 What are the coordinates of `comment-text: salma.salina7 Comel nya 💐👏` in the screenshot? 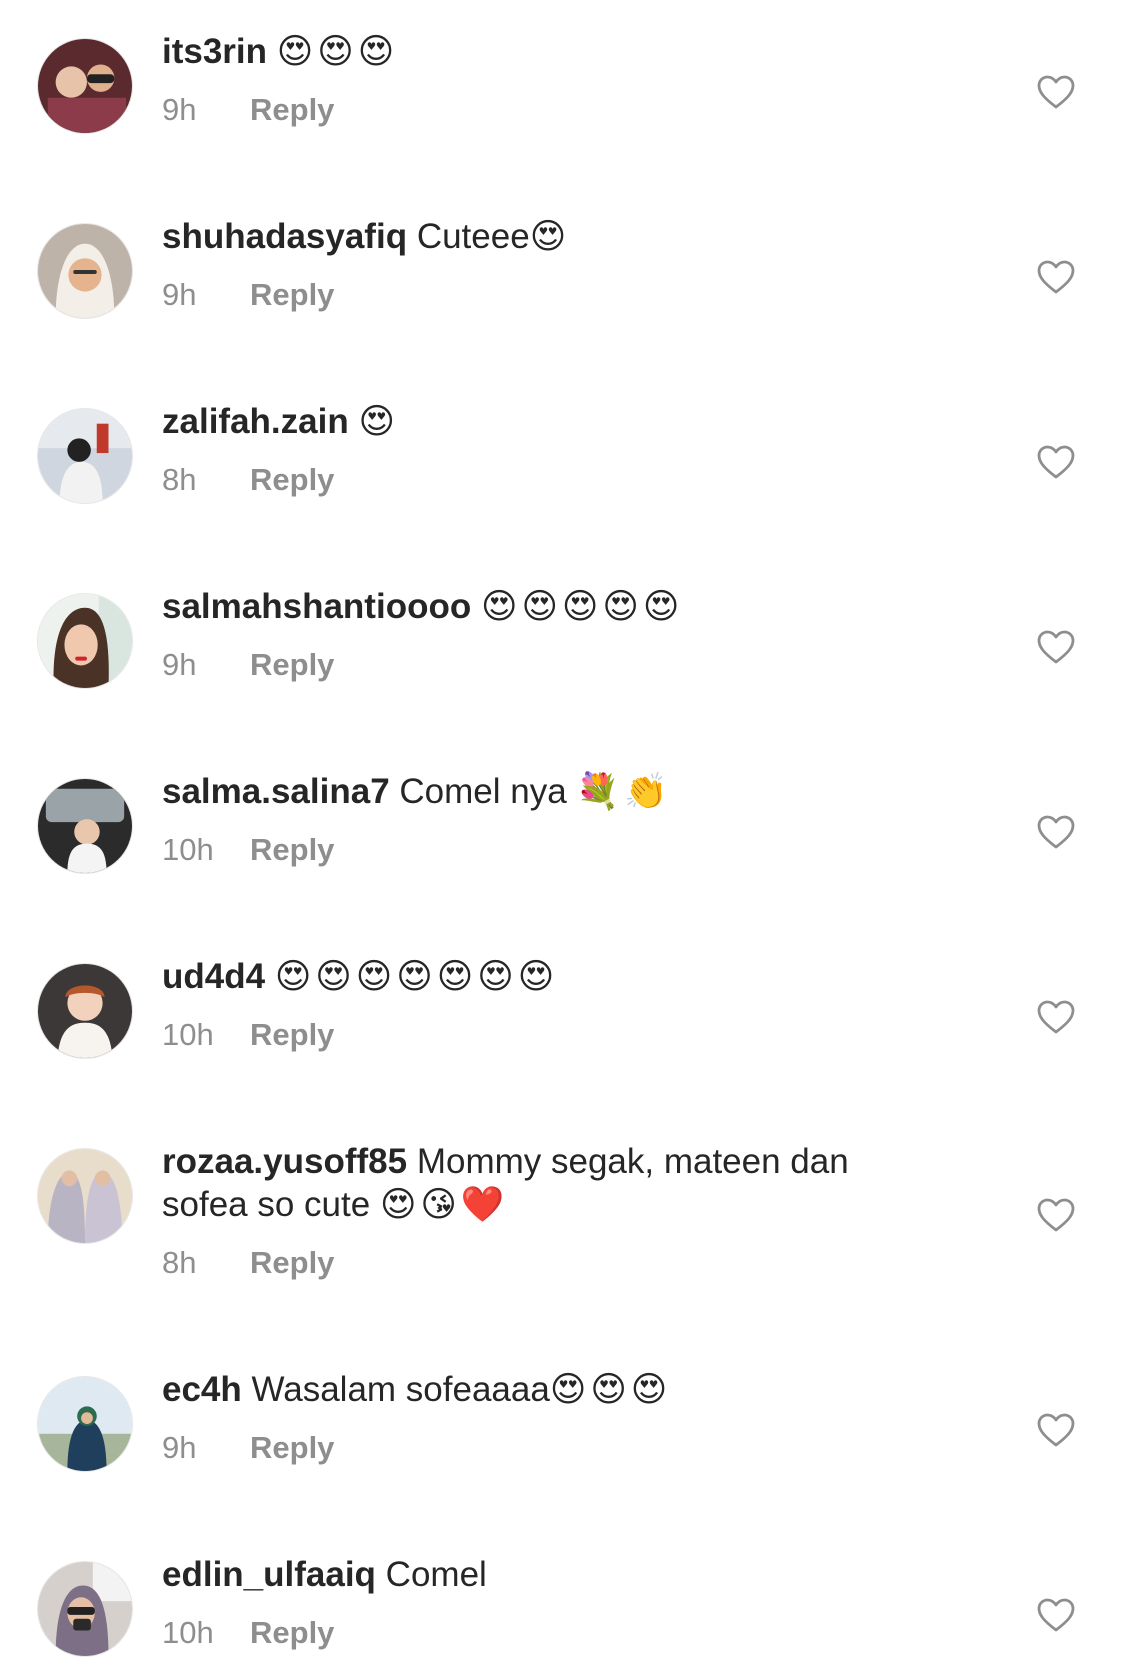 It's located at (542, 792).